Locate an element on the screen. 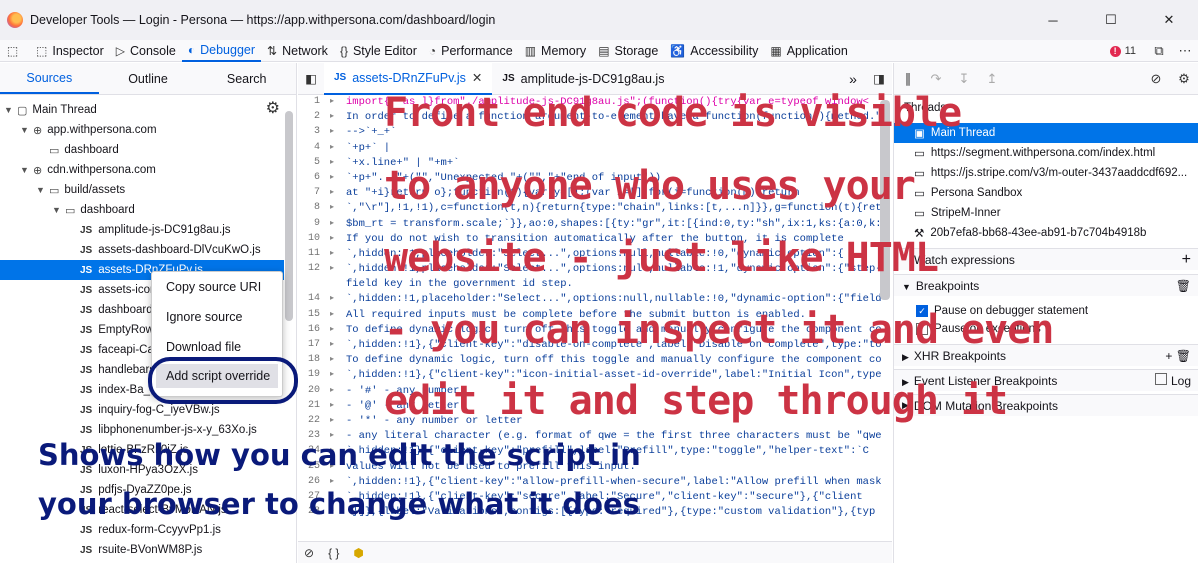 The width and height of the screenshot is (1198, 563). pretty-print-icon: ⊘ is located at coordinates (309, 553).